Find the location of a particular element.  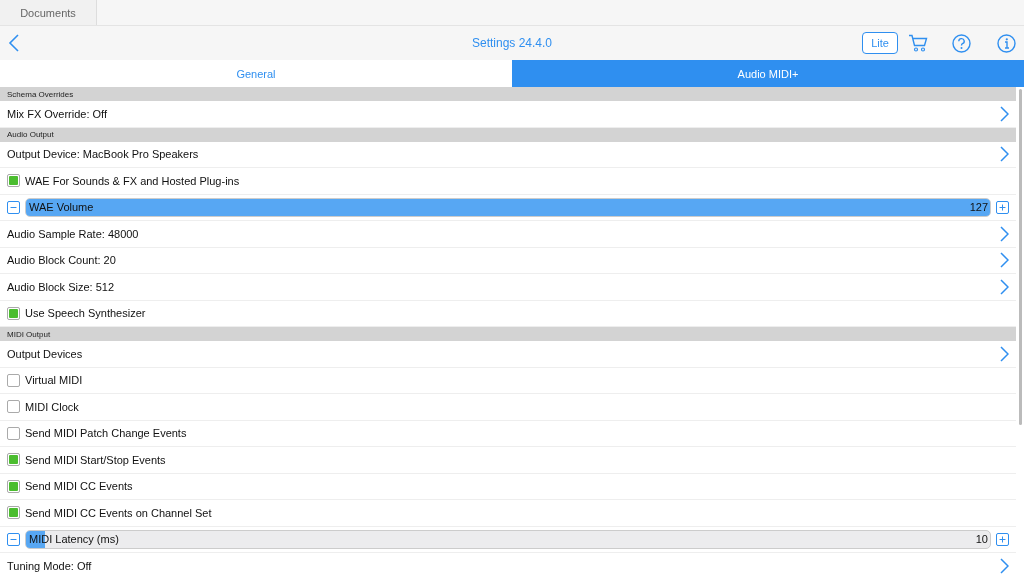

info-icon is located at coordinates (1006, 43).